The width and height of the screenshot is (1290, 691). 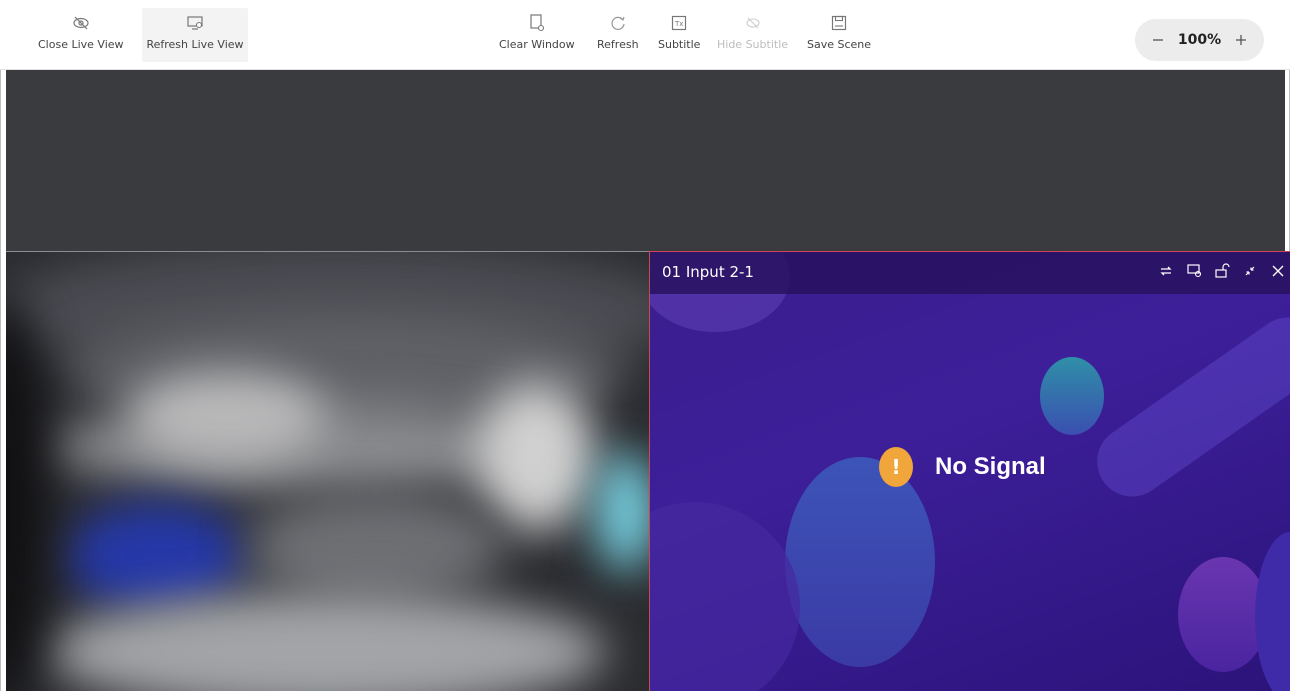 I want to click on unlock-icon, so click(x=1222, y=271).